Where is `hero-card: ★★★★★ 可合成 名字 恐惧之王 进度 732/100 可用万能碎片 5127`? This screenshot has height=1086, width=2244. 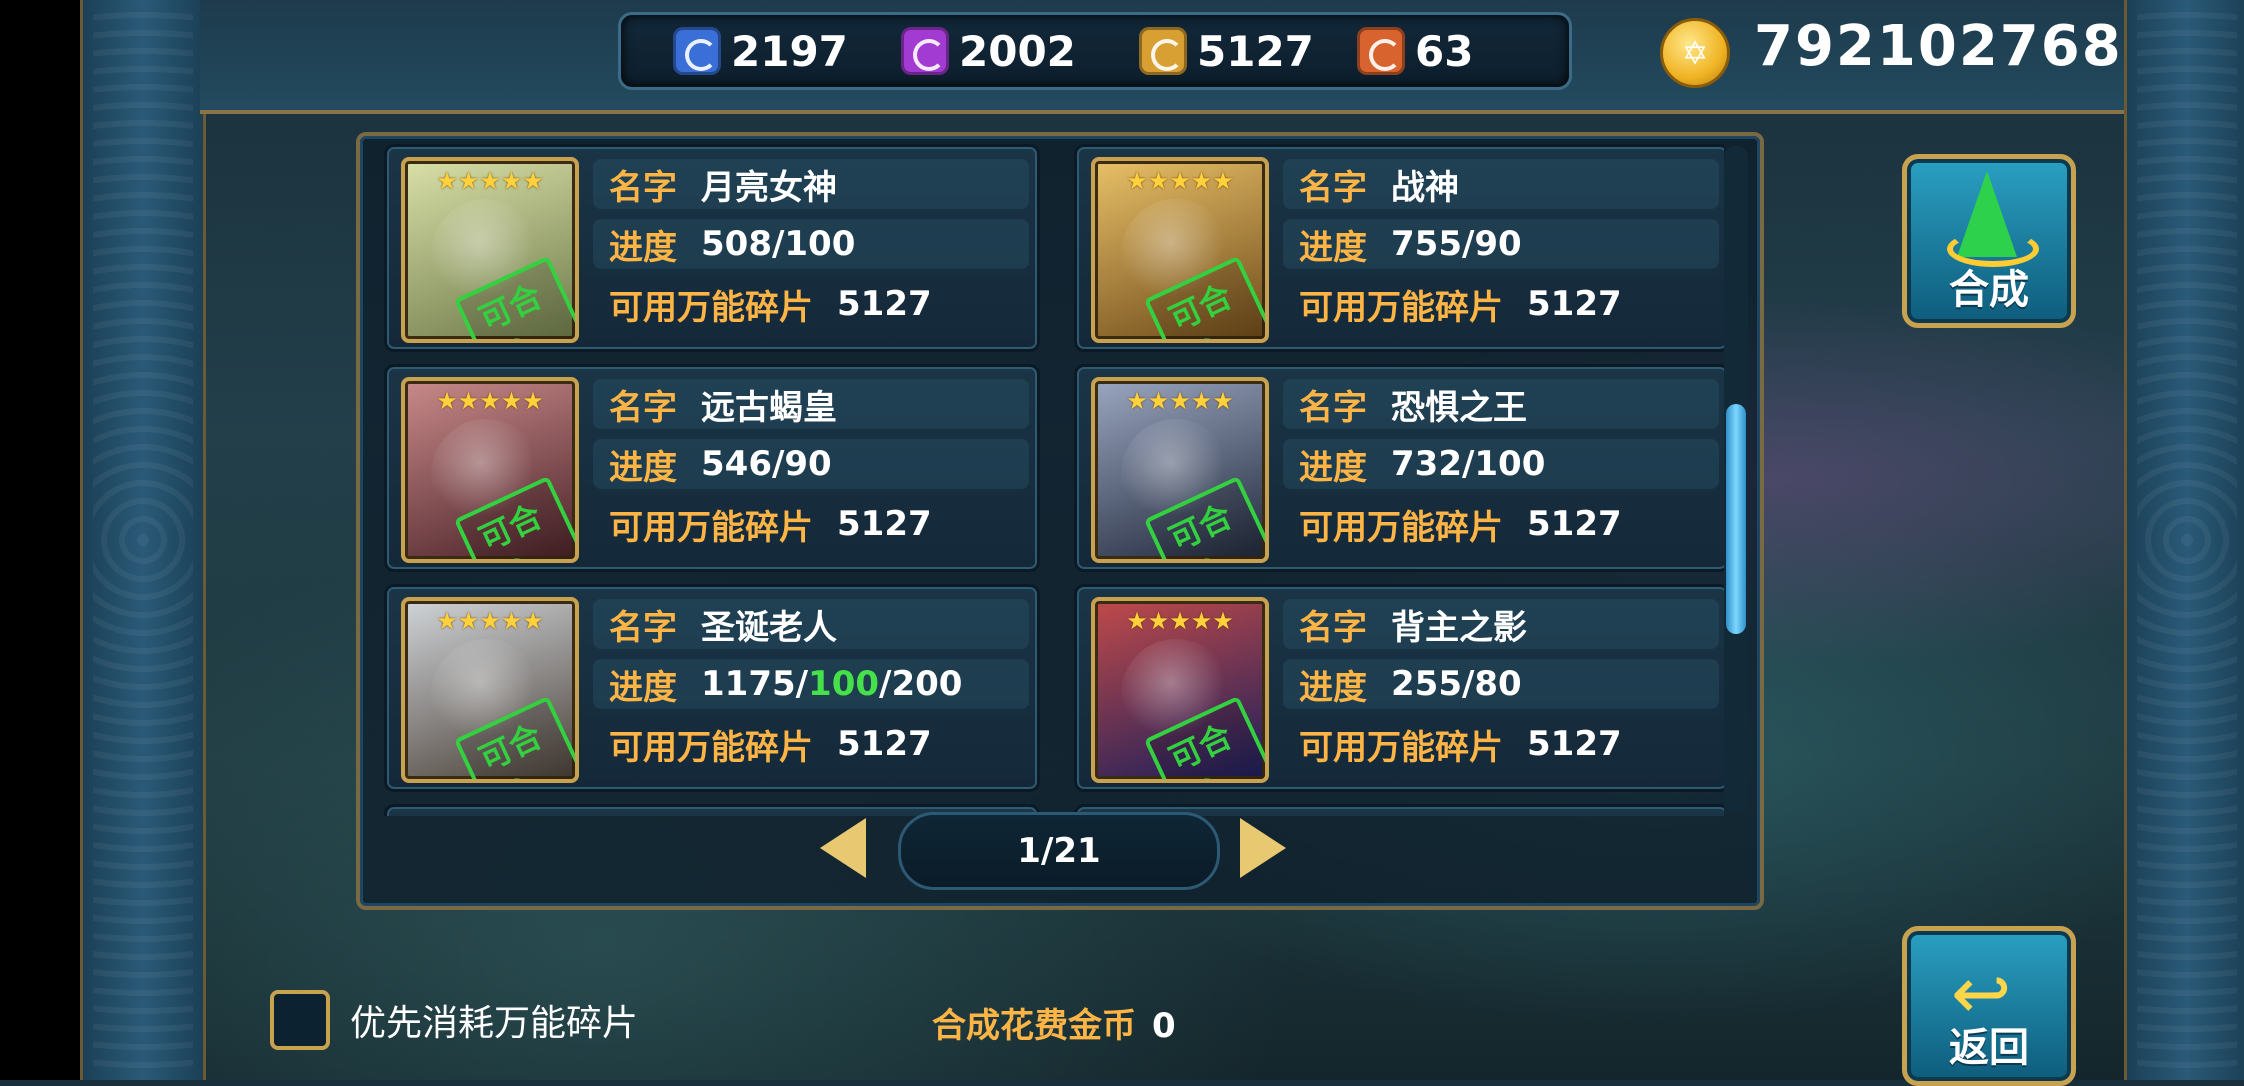 hero-card: ★★★★★ 可合成 名字 恐惧之王 进度 732/100 可用万能碎片 5127 is located at coordinates (1399, 468).